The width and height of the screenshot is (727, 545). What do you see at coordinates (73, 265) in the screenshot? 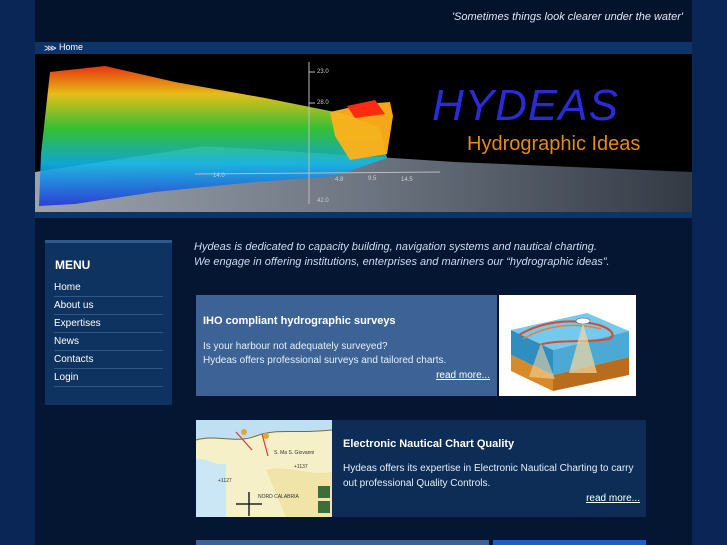
I see `menu-title: MENU` at bounding box center [73, 265].